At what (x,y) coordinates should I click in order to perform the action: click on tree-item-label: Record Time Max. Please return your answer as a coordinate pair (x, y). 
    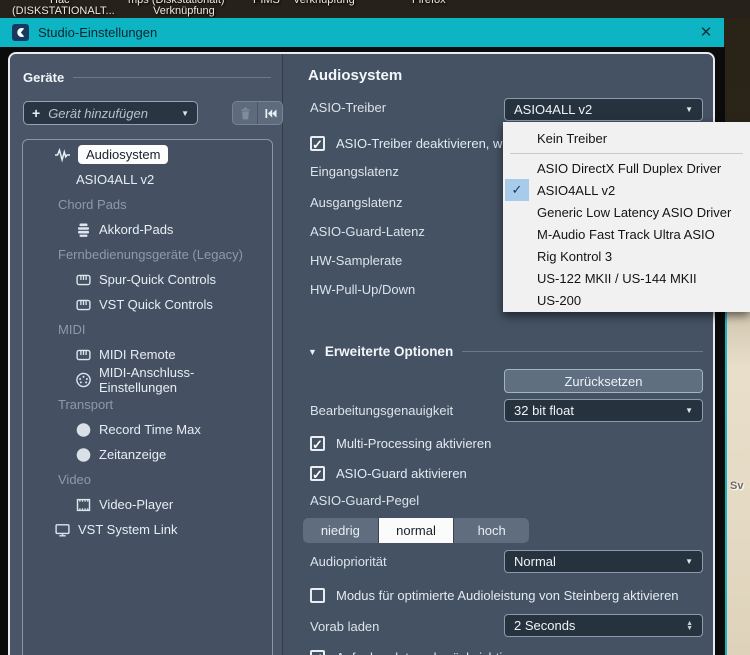
    Looking at the image, I should click on (150, 429).